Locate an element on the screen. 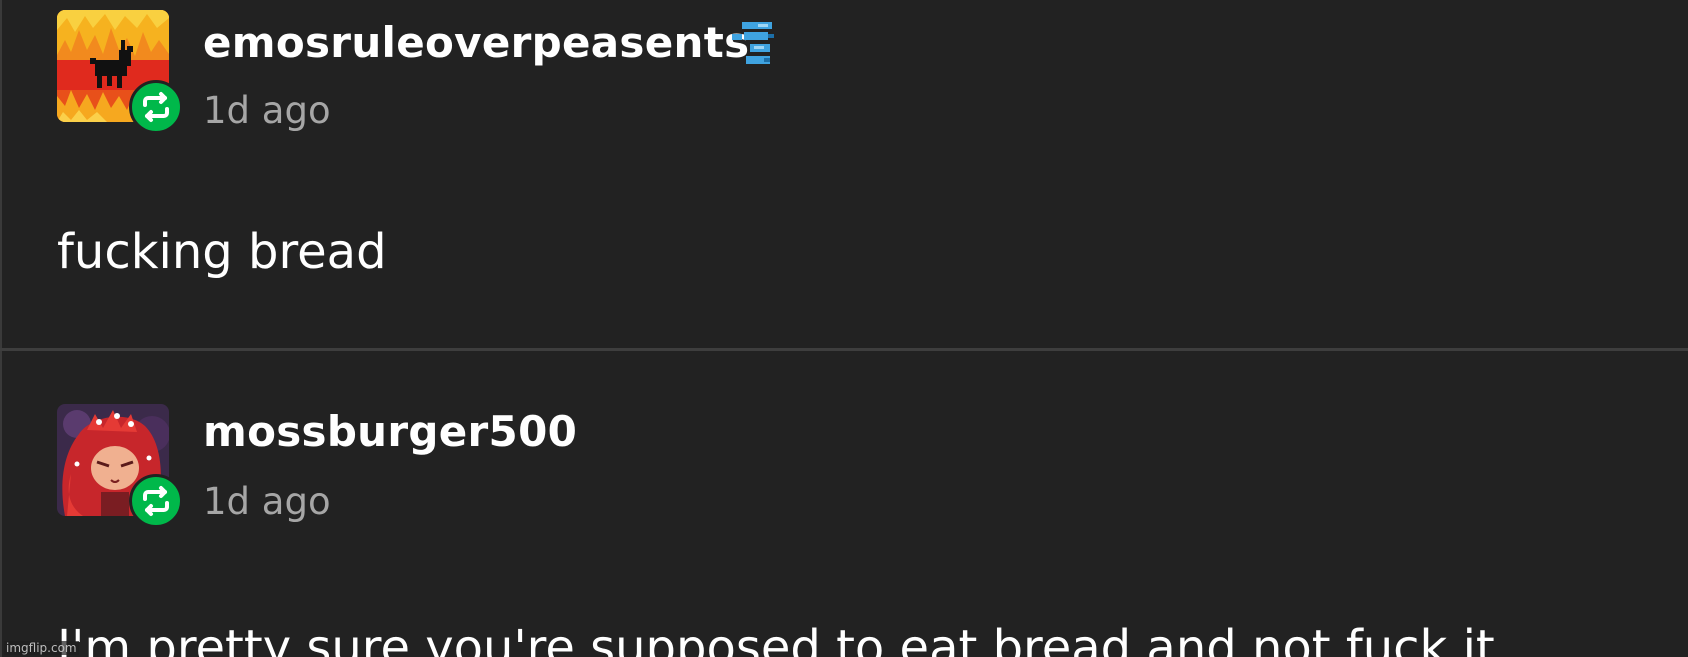 The height and width of the screenshot is (657, 1688). post-divider is located at coordinates (844, 349).